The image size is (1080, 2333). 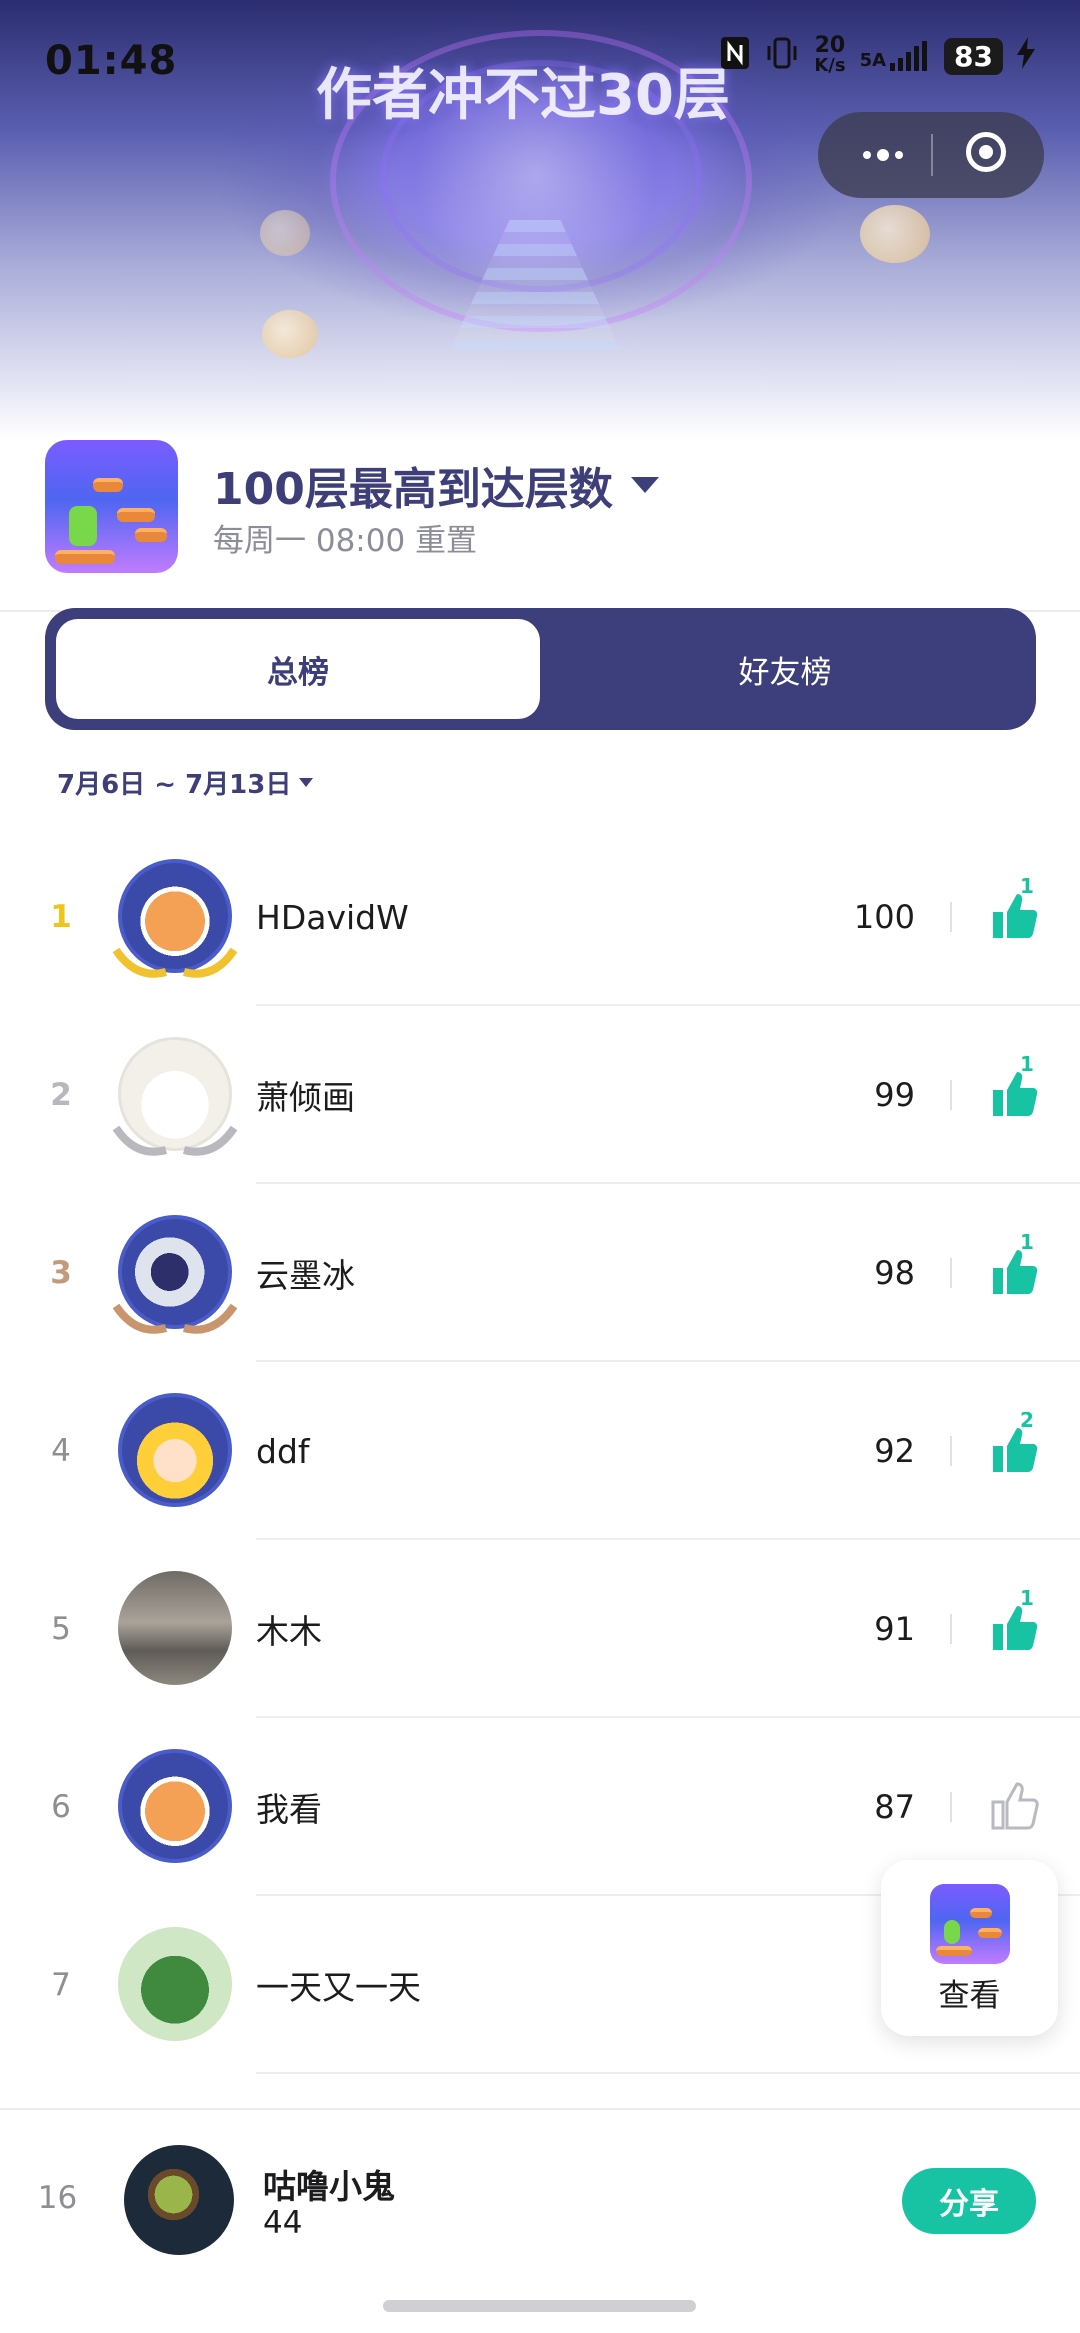 I want to click on leaderboard-title: 100层最高到达层数, so click(x=436, y=485).